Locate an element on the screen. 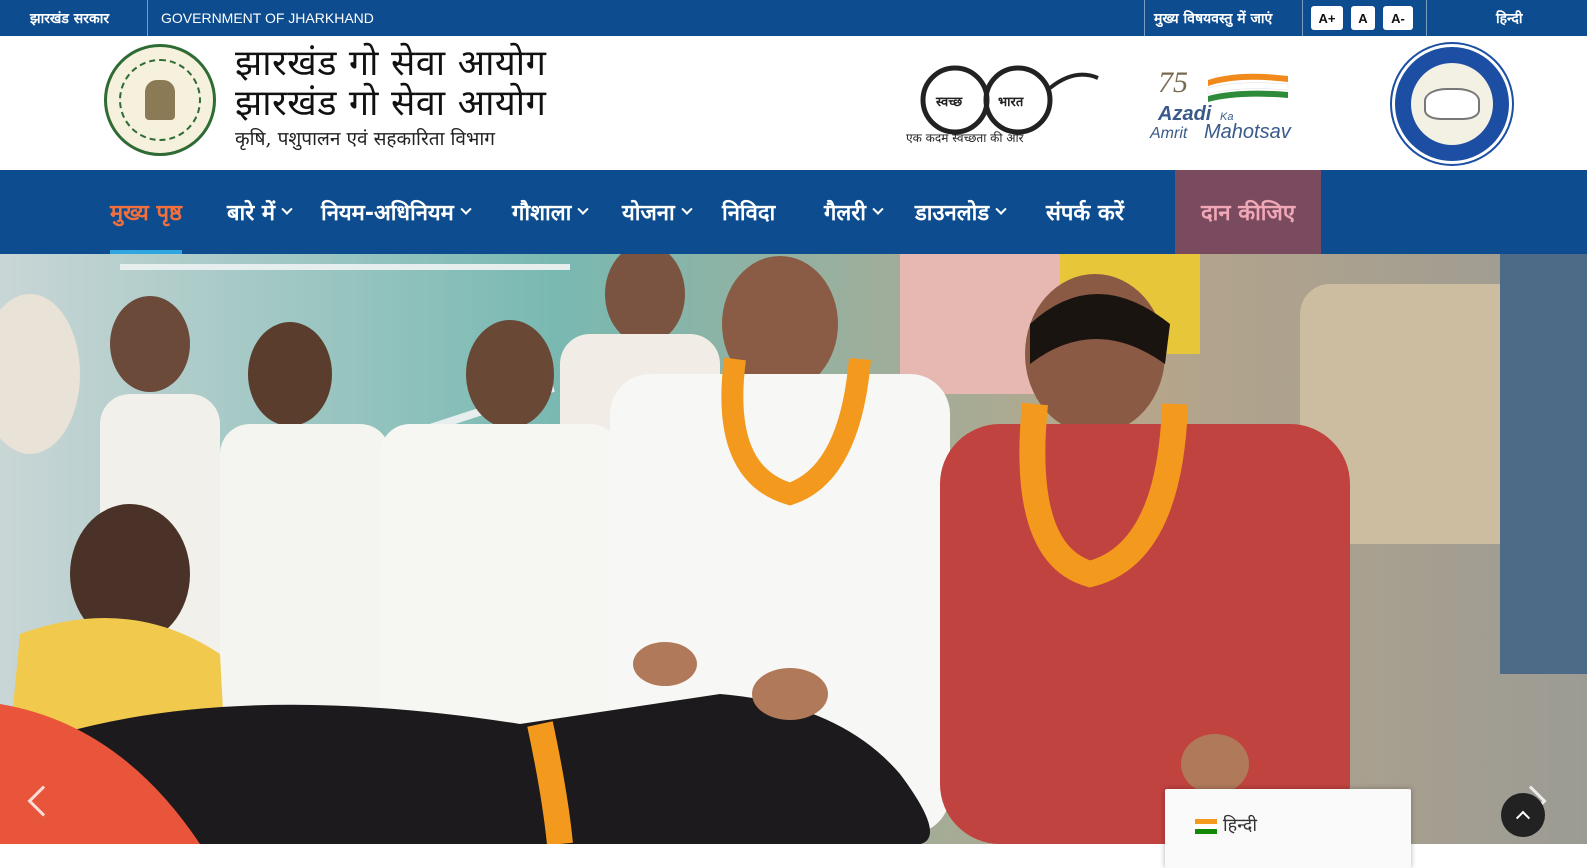 This screenshot has height=868, width=1587. swachh-caption: एक कदम स्वच्छता की ओर is located at coordinates (965, 138).